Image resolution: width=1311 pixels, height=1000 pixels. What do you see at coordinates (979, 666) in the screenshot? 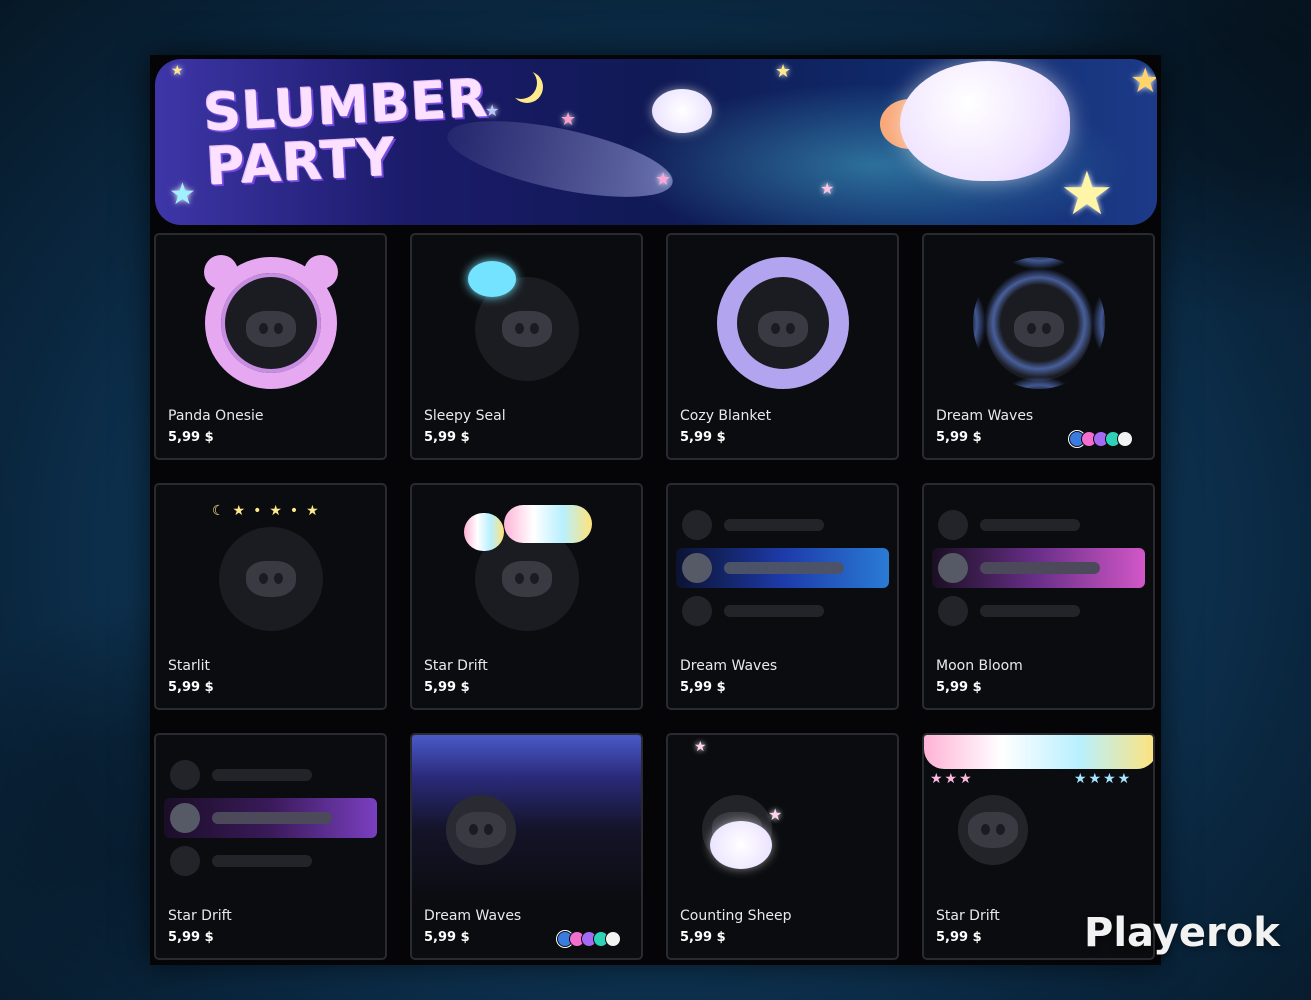
I see `product-name: Moon Bloom` at bounding box center [979, 666].